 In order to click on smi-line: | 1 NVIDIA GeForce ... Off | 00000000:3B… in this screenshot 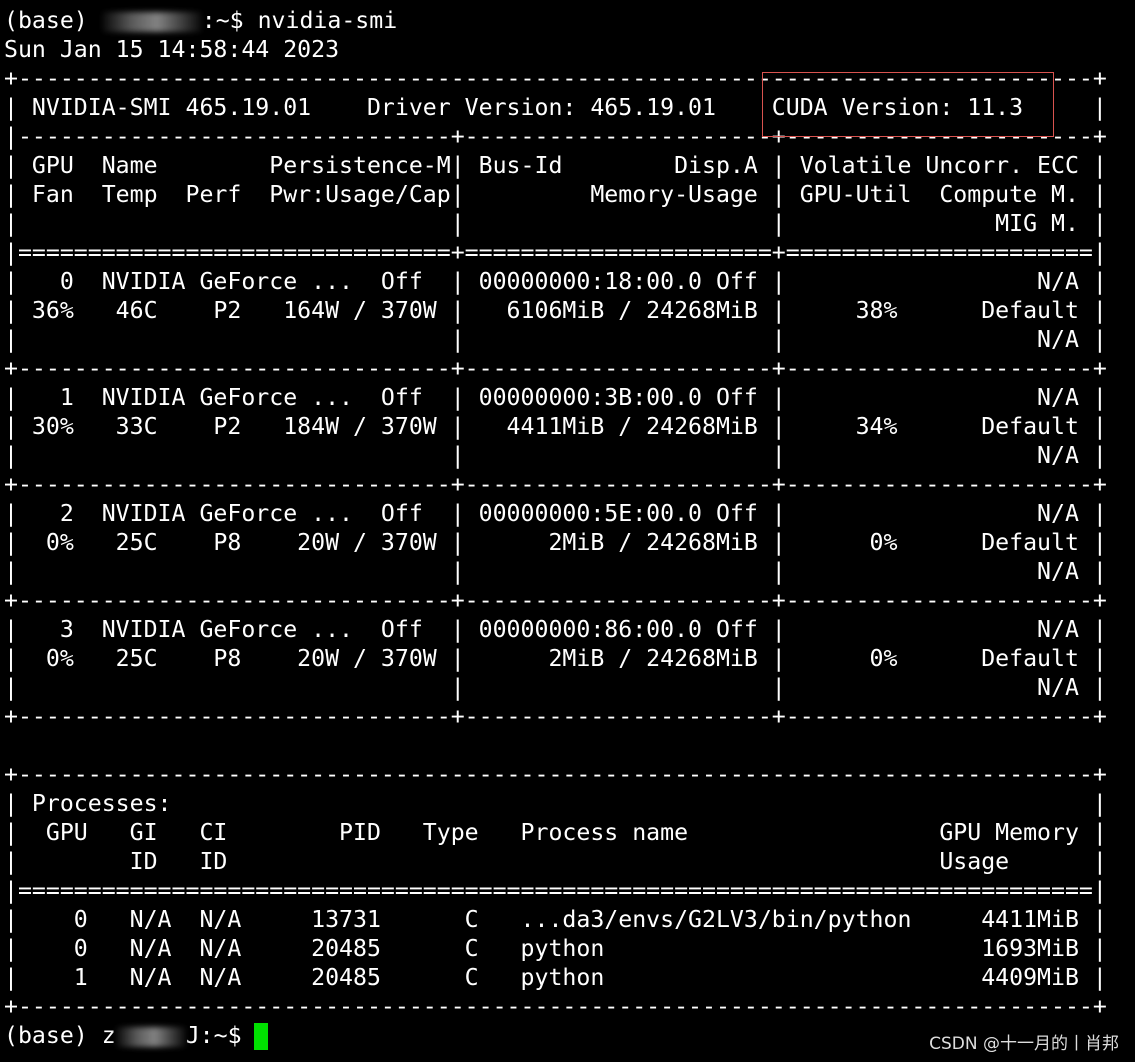, I will do `click(555, 397)`.